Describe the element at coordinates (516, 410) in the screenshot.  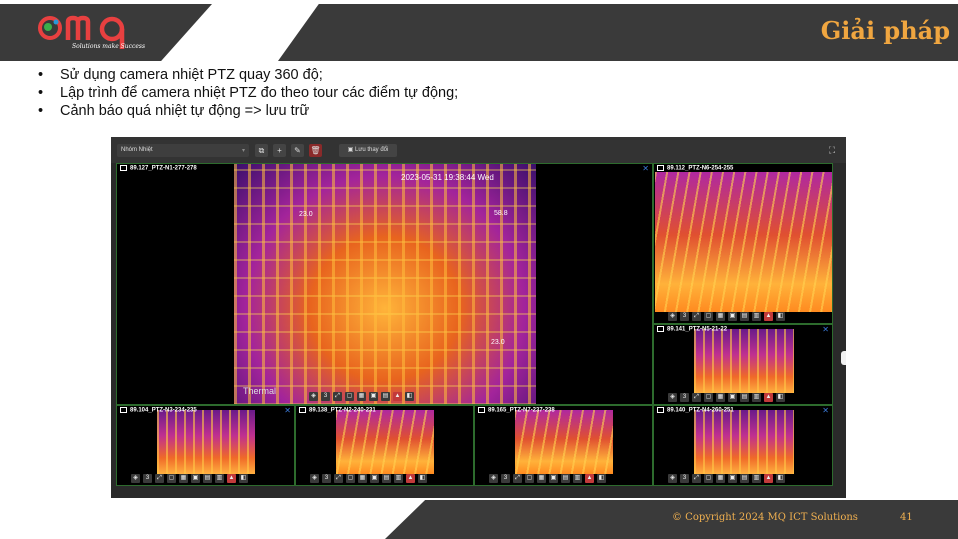
I see `pane-title: 89.165_PTZ-N7-237-238` at that location.